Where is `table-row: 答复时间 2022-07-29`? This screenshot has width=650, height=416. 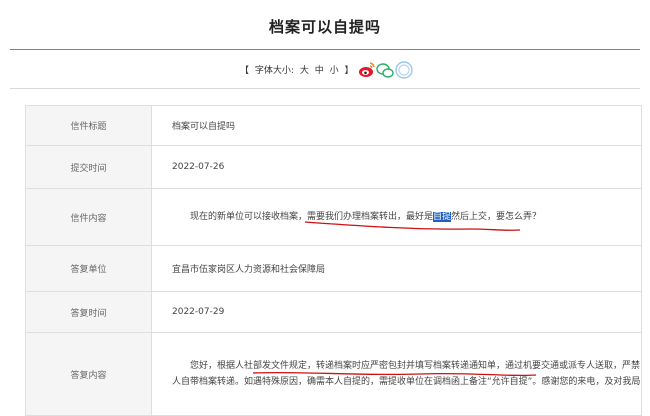 table-row: 答复时间 2022-07-29 is located at coordinates (333, 312).